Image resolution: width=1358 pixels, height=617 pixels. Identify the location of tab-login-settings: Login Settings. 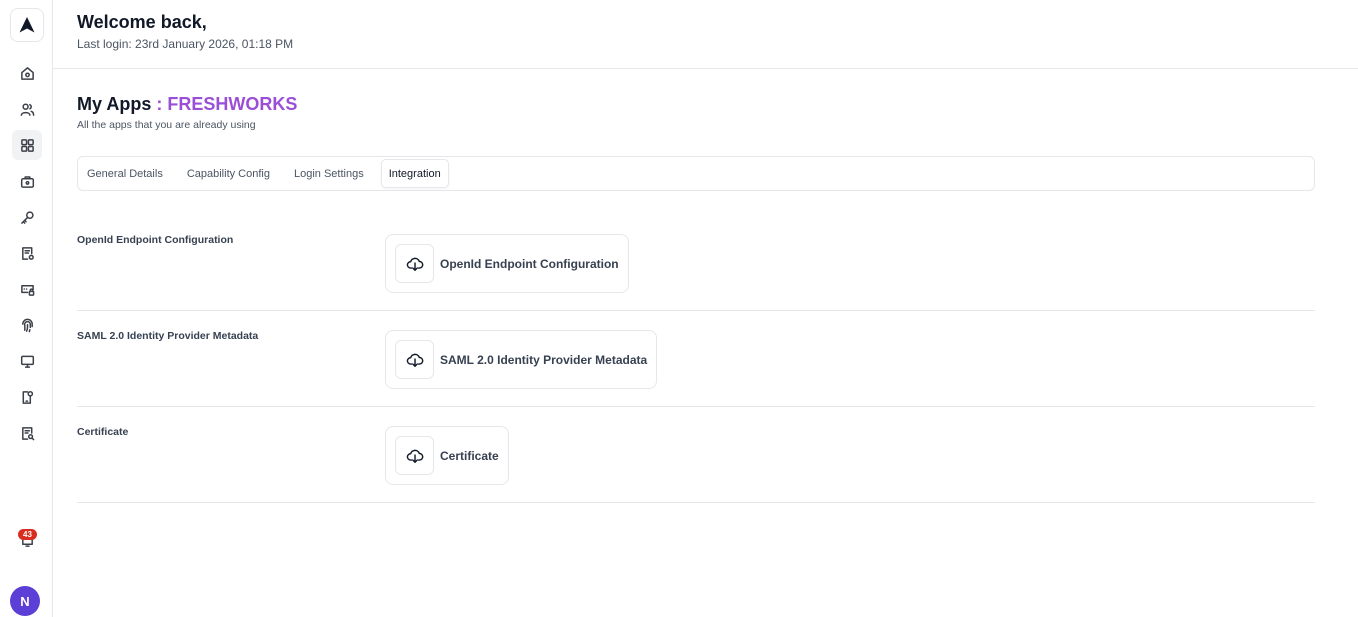
(329, 173).